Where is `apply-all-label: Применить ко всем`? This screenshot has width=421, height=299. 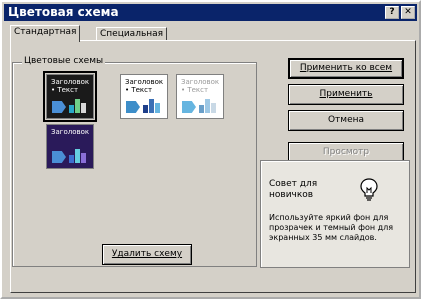
apply-all-label: Применить ко всем is located at coordinates (346, 68).